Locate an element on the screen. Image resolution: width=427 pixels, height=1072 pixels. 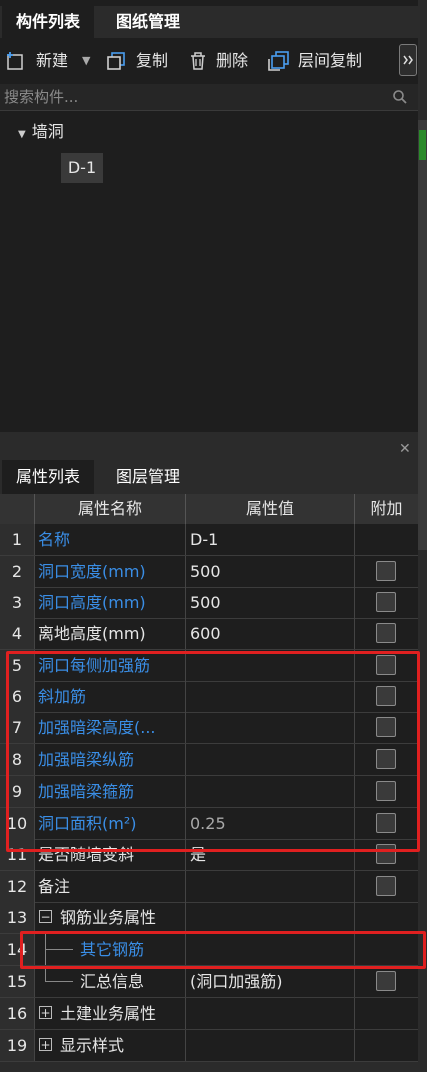
floor-copy-icon is located at coordinates (278, 61).